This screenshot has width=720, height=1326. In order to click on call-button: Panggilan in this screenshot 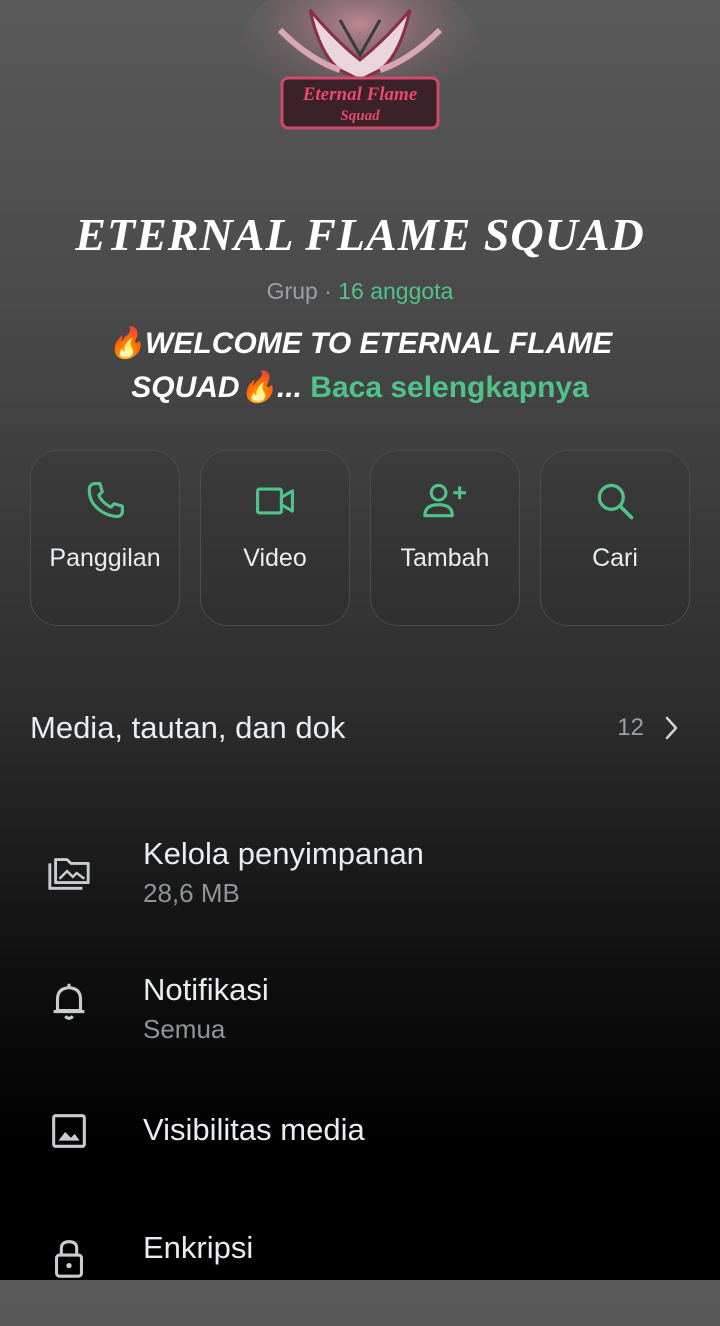, I will do `click(105, 538)`.